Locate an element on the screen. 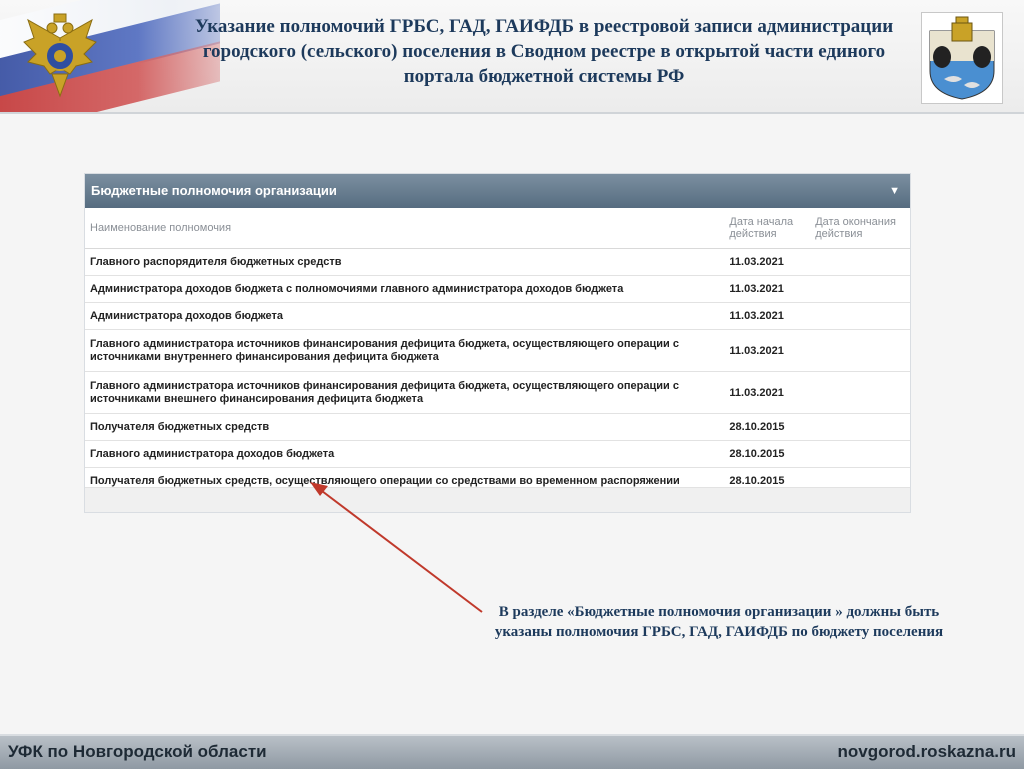 Image resolution: width=1024 pixels, height=769 pixels. panel-footer is located at coordinates (497, 499).